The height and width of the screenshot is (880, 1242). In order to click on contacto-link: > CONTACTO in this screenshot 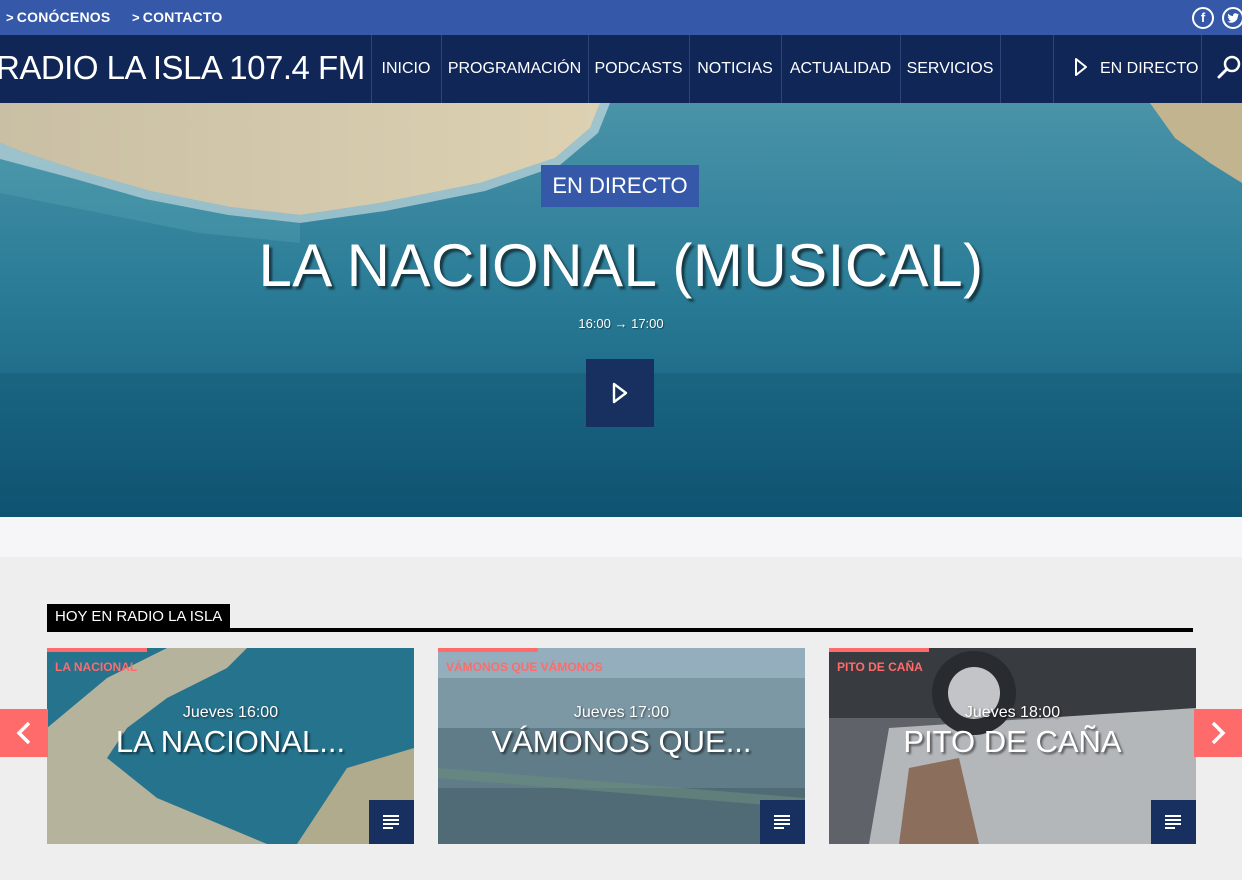, I will do `click(177, 17)`.